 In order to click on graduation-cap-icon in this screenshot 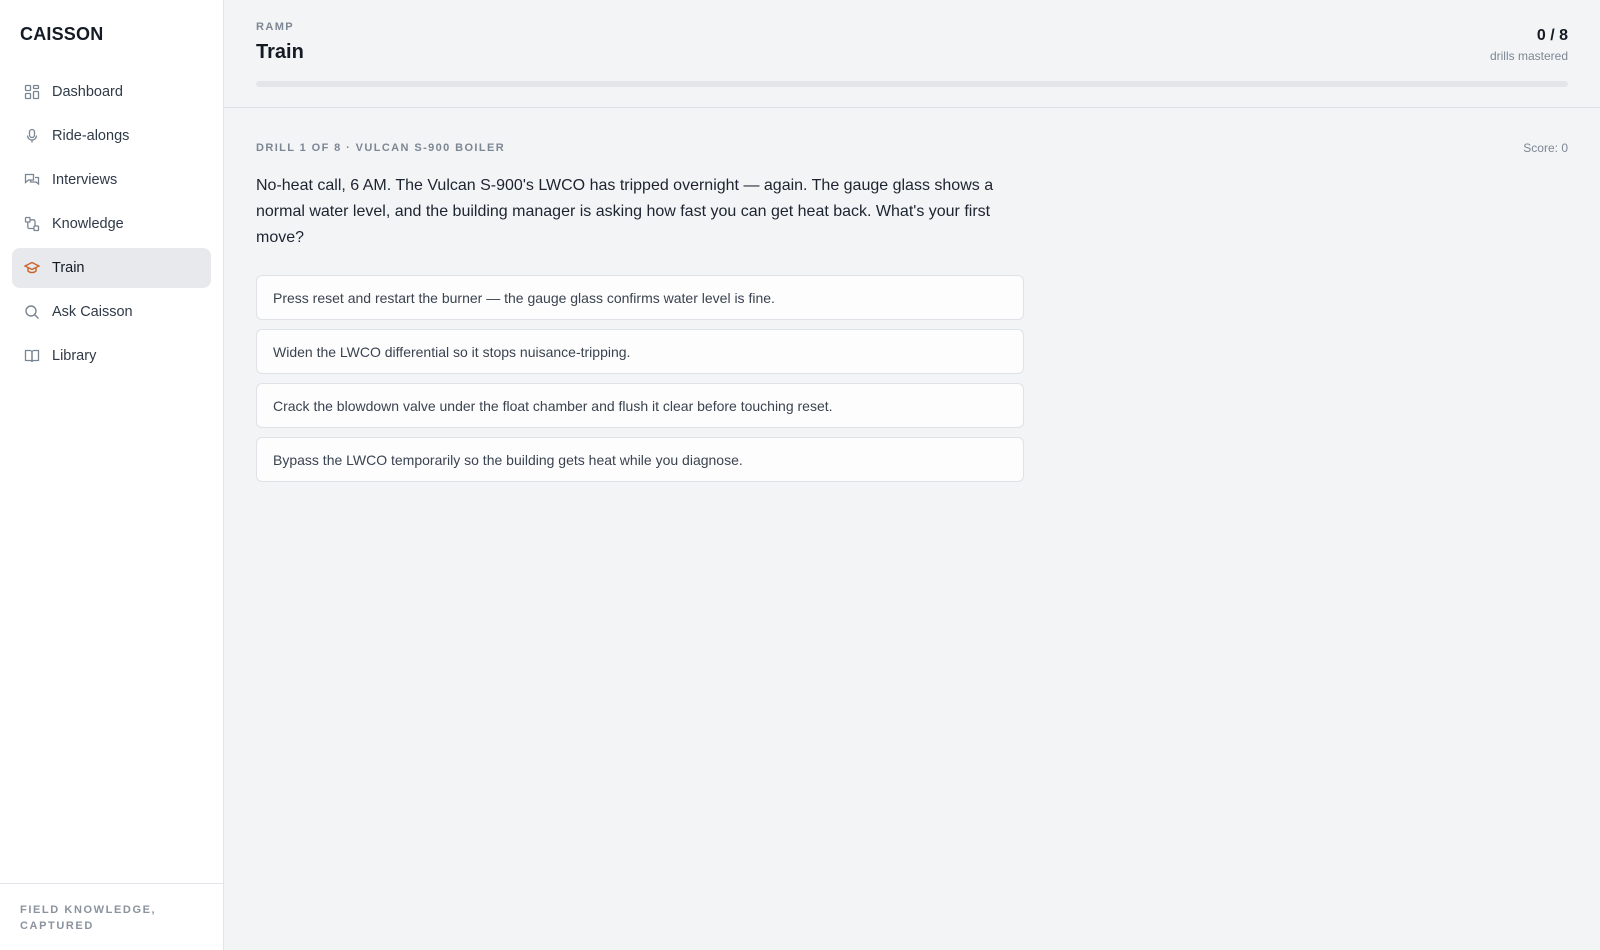, I will do `click(32, 268)`.